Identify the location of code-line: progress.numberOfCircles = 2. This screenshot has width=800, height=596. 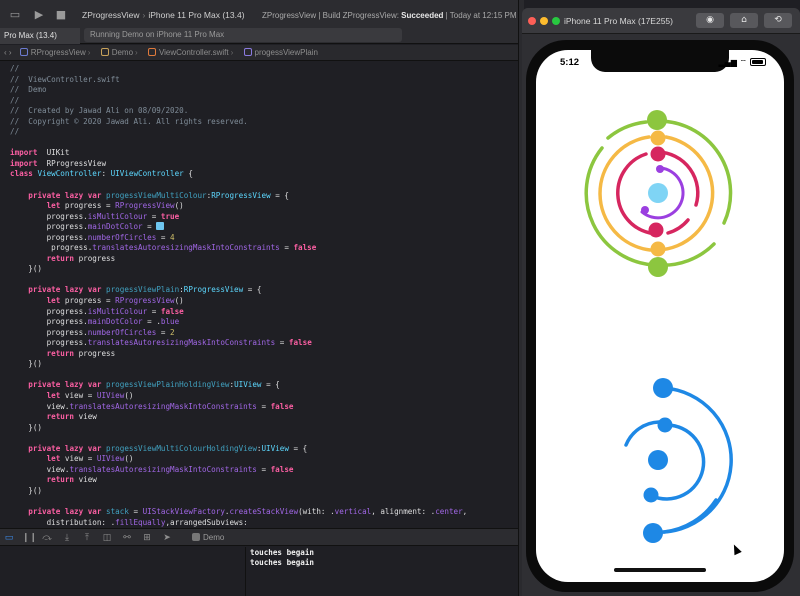
(238, 333).